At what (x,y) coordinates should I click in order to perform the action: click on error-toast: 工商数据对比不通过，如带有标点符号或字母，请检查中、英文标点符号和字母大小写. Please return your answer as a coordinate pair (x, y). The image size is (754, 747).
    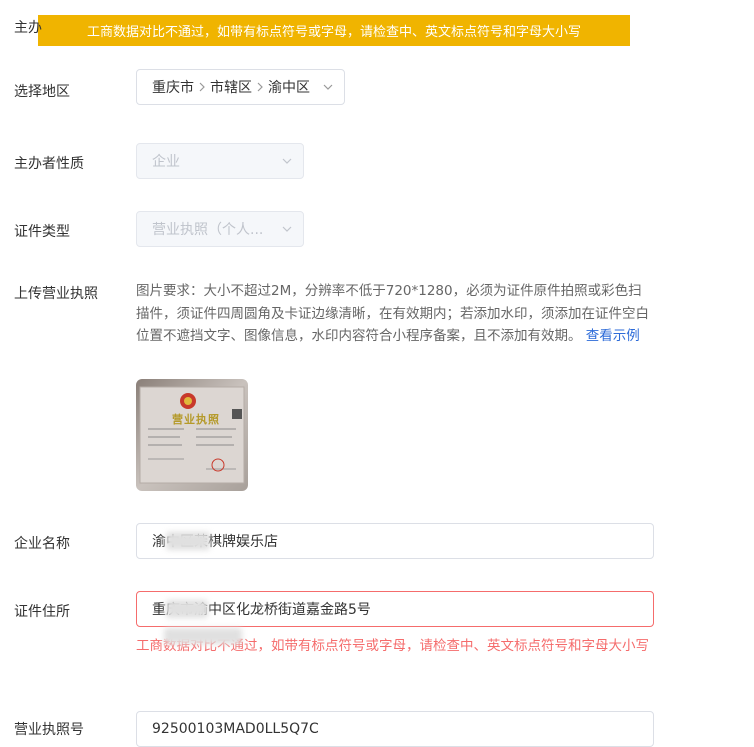
    Looking at the image, I should click on (334, 30).